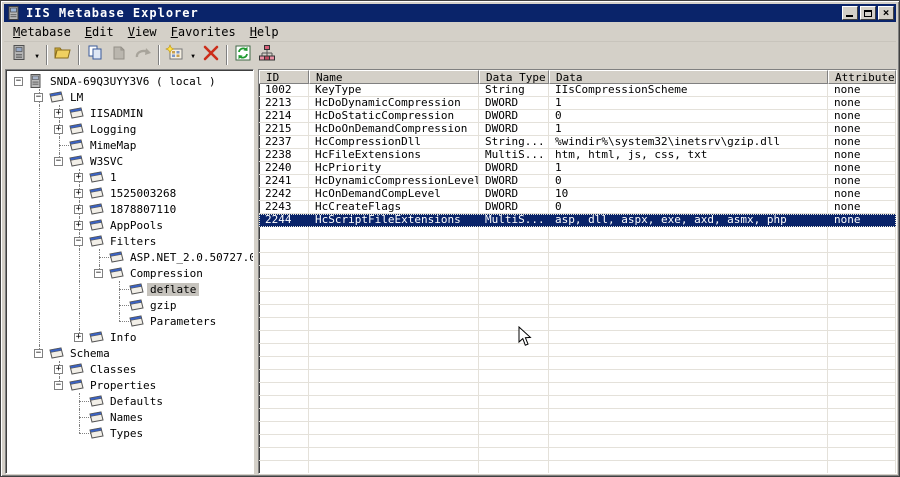  Describe the element at coordinates (577, 194) in the screenshot. I see `table-row: 2242 HcOnDemandCompLevel DWORD 10 none` at that location.